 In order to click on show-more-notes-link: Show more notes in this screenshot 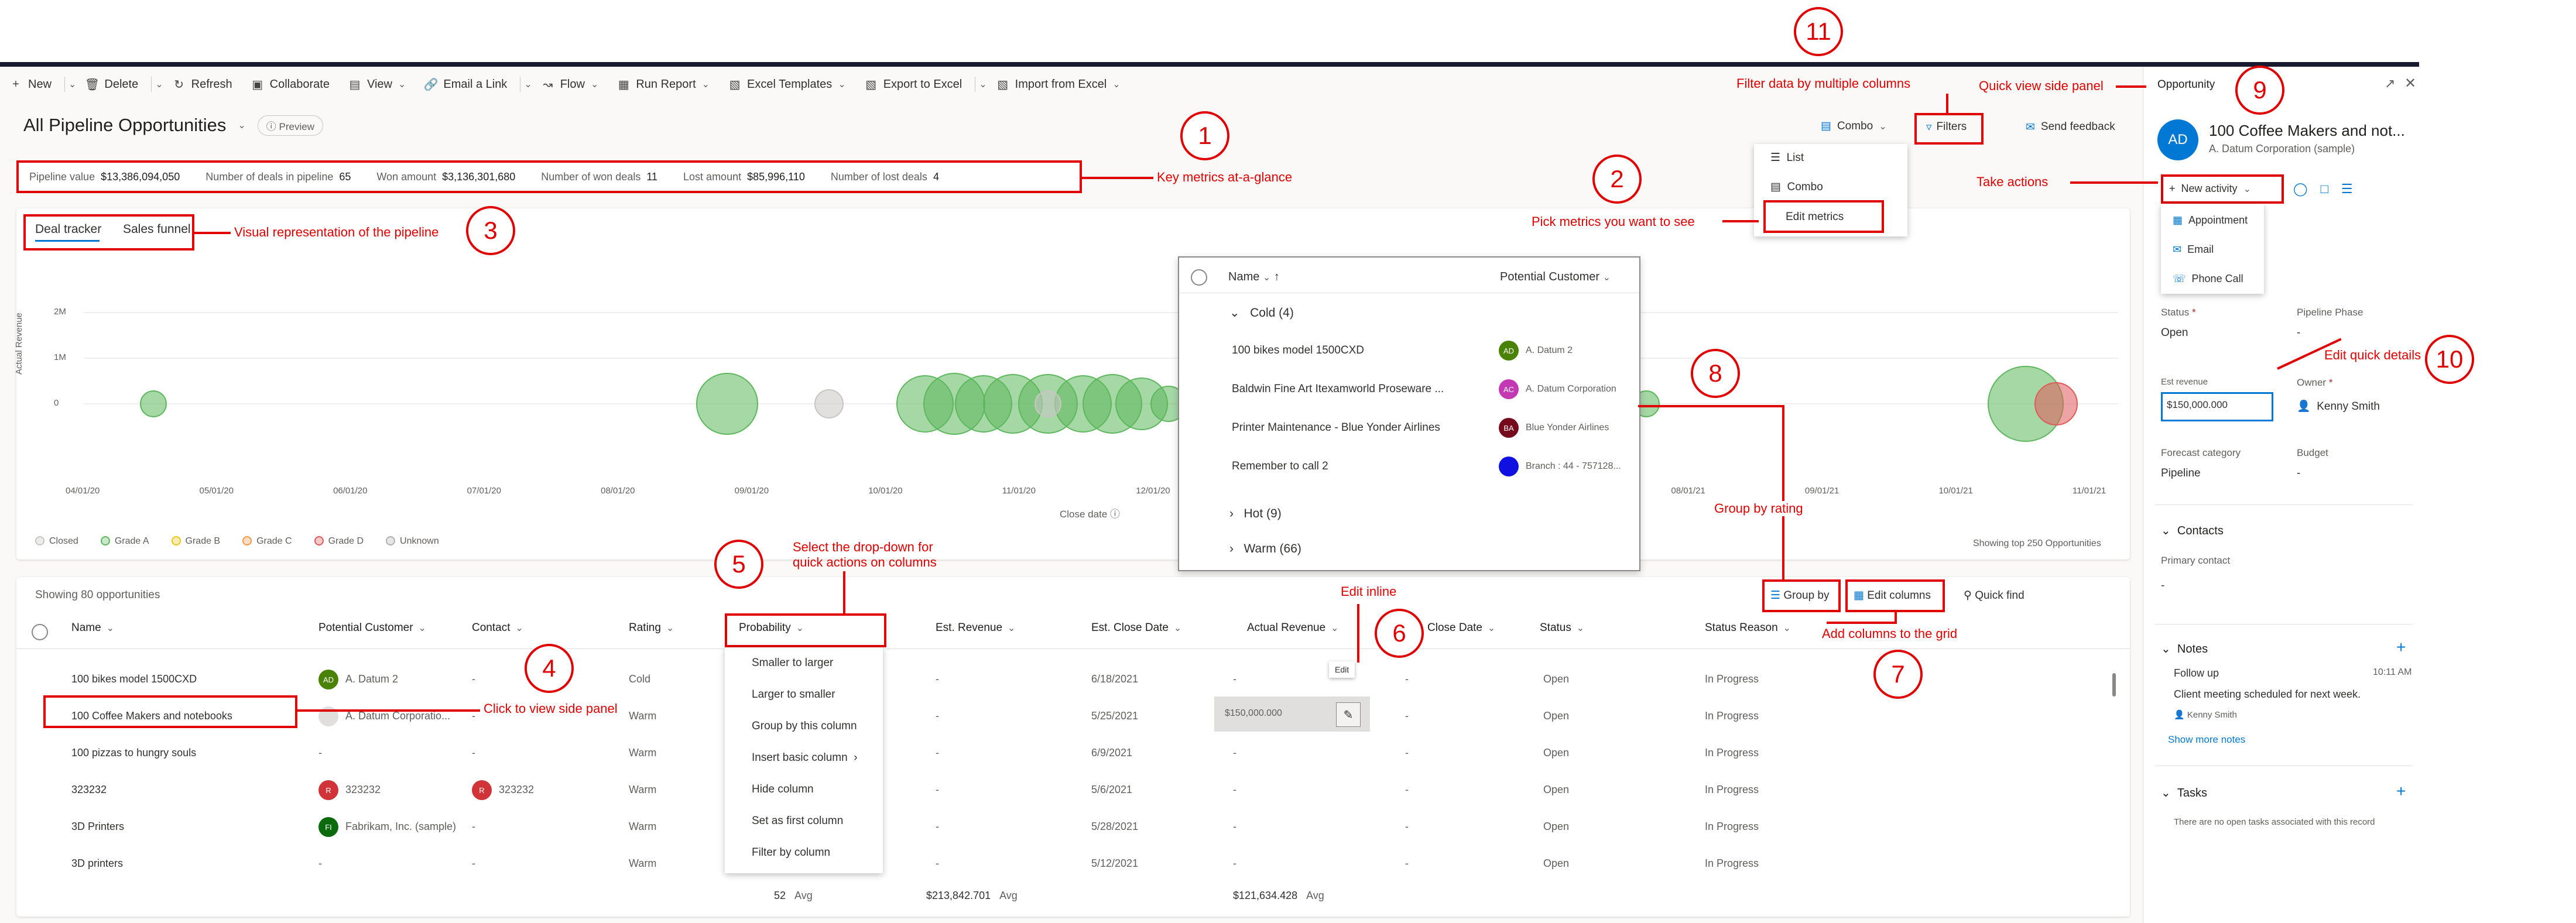, I will do `click(2206, 740)`.